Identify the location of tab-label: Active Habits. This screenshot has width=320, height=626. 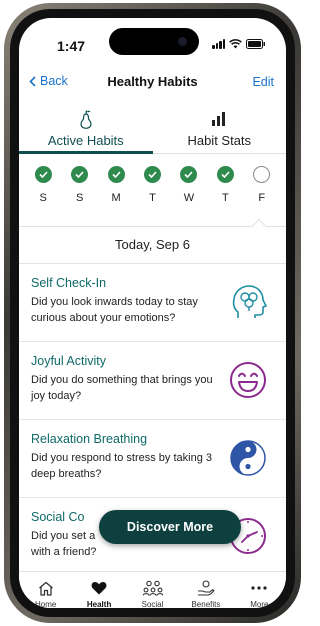
(85, 140).